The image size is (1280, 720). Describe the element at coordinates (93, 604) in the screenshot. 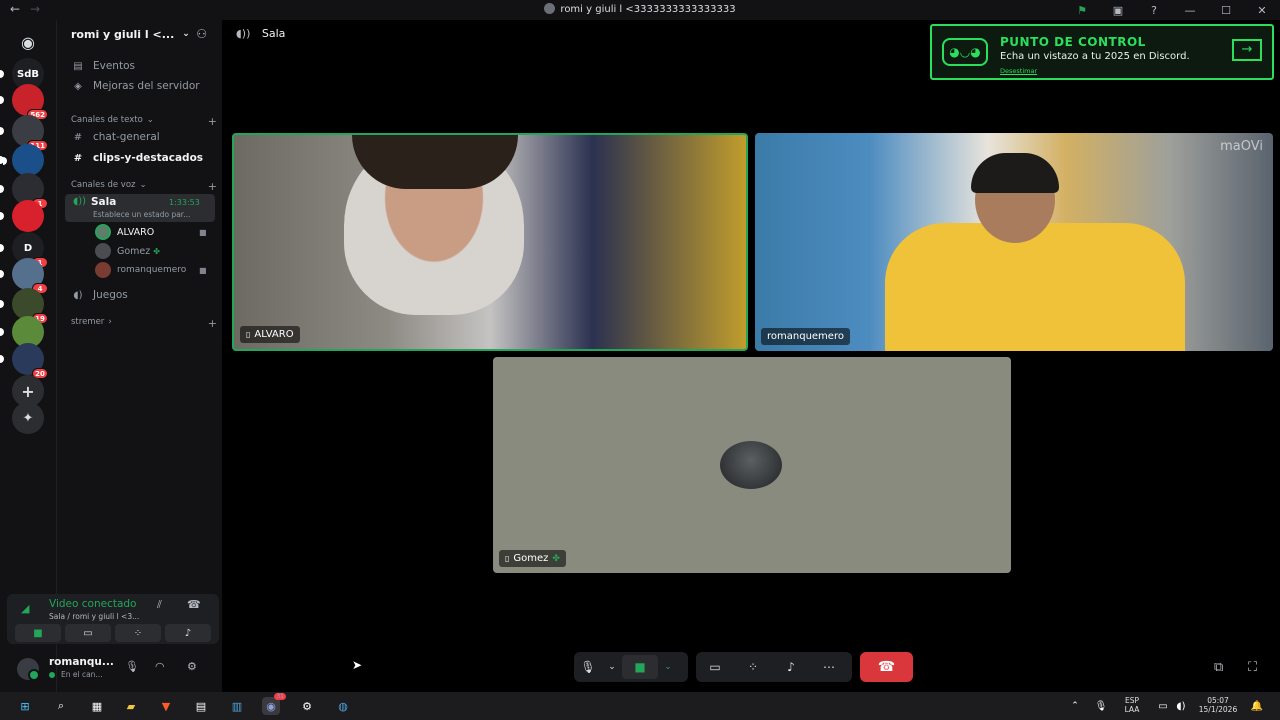

I see `voice-status-title: Video conectado` at that location.